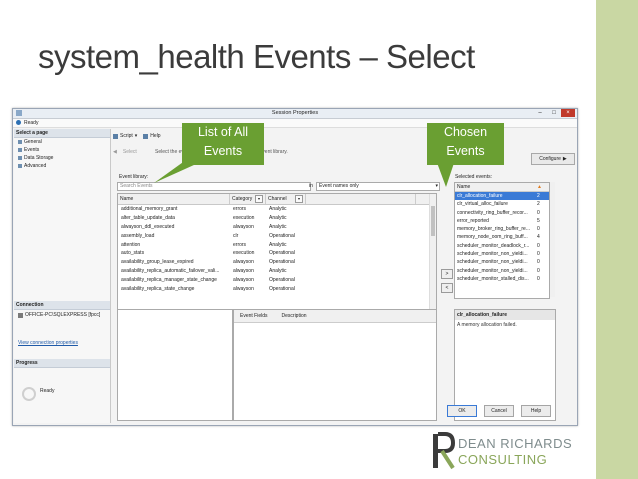  What do you see at coordinates (473, 220) in the screenshot?
I see `table-cell: error_reported` at bounding box center [473, 220].